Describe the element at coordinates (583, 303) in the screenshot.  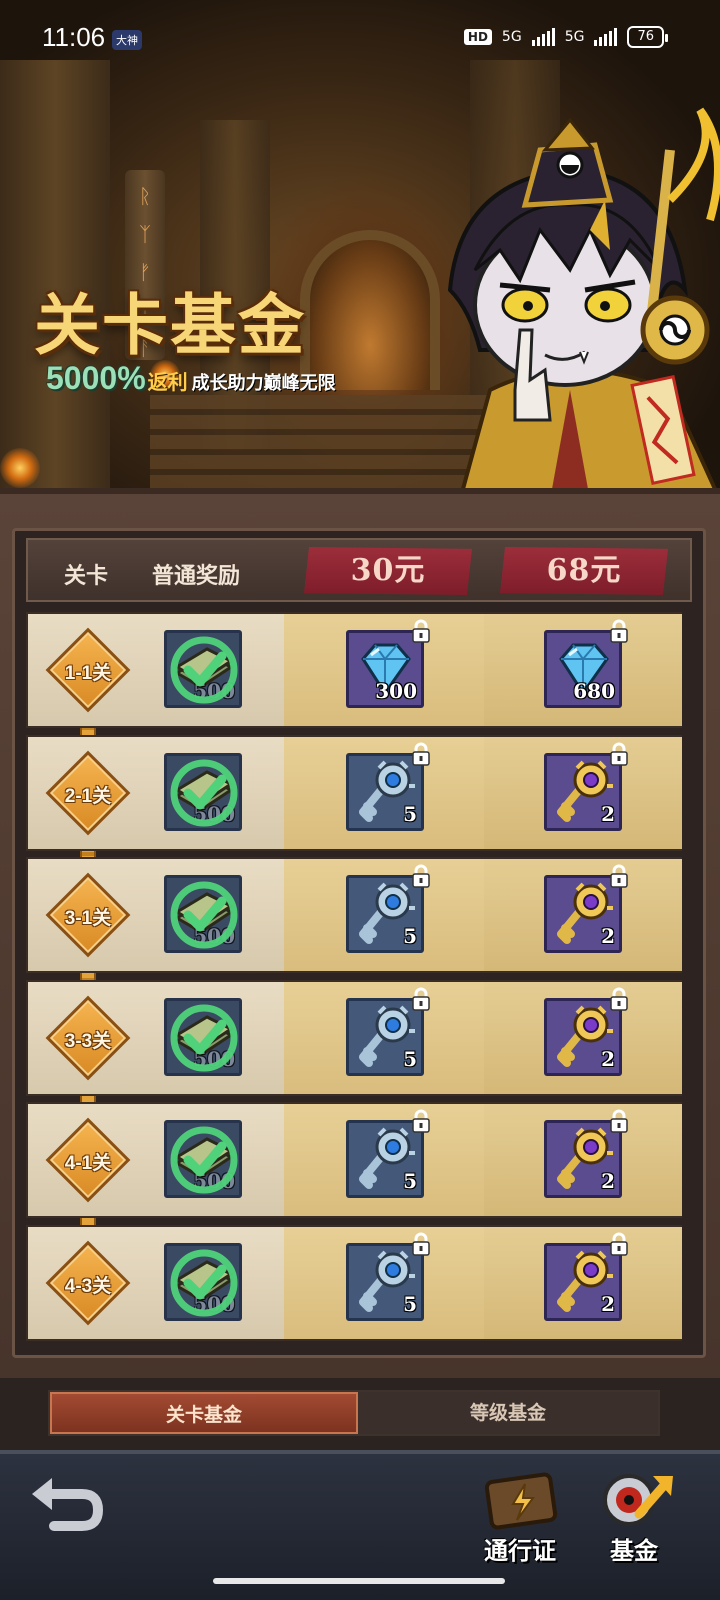
I see `character-illustration` at that location.